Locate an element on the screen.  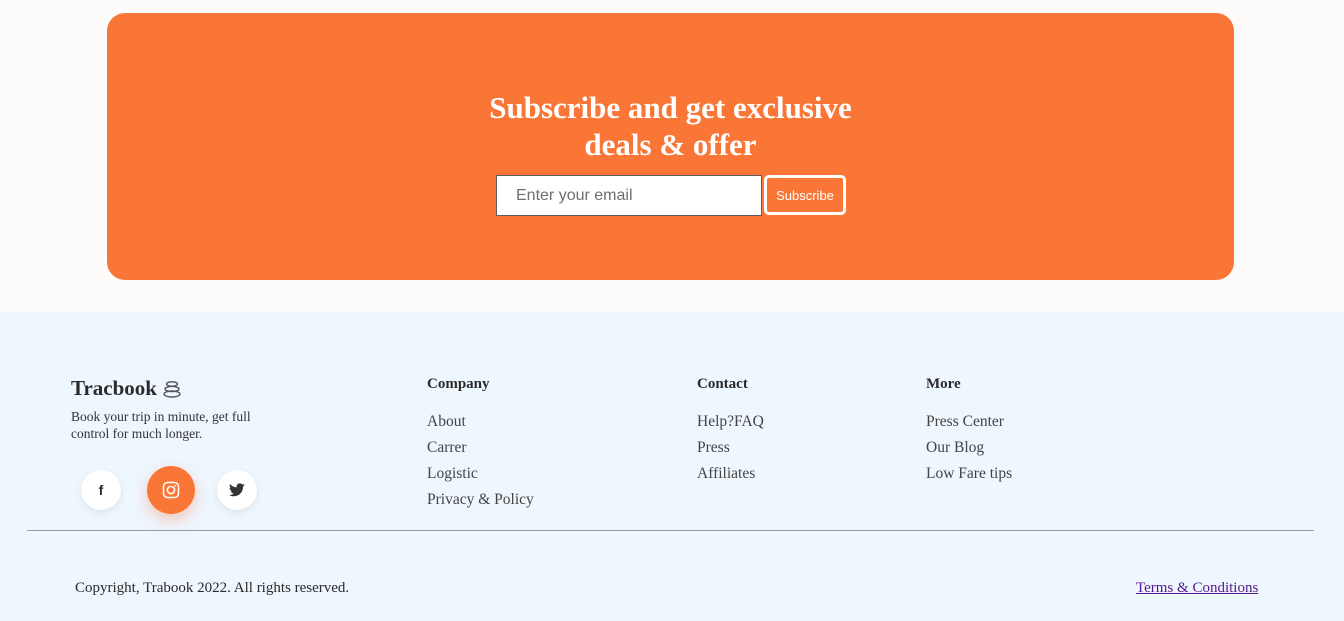
footer-link-low-fare-tips: Low Fare tips is located at coordinates (969, 474).